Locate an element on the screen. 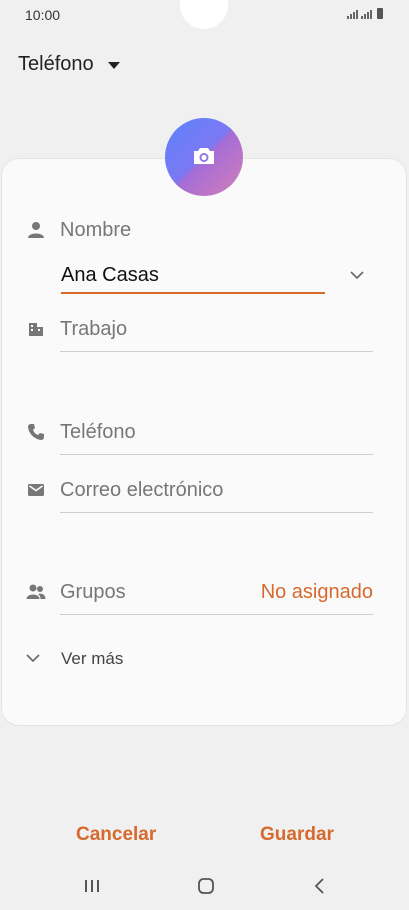  person-icon is located at coordinates (36, 230).